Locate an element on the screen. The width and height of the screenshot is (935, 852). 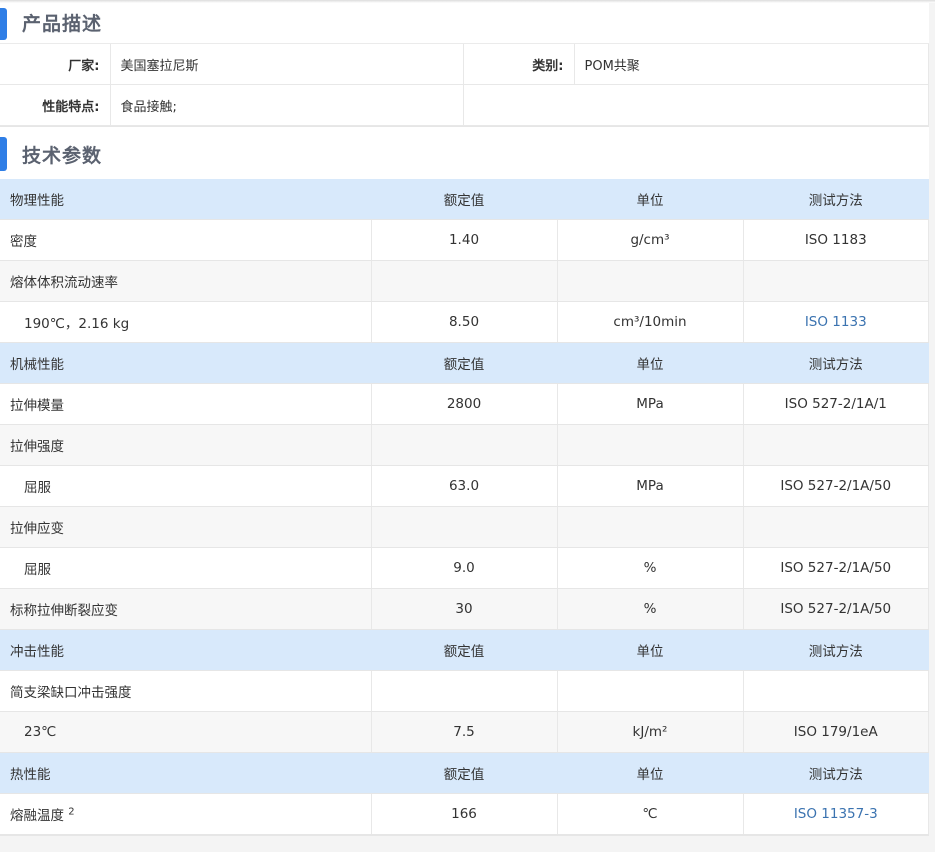
description-header: 产品描述 is located at coordinates (464, 23).